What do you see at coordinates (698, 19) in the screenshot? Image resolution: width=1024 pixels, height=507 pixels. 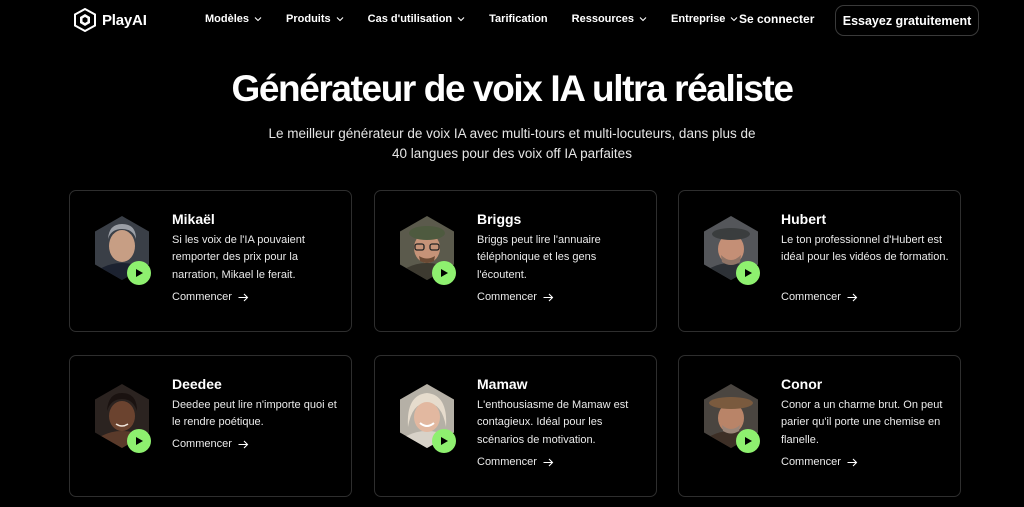 I see `nav-item-label: Entreprise` at bounding box center [698, 19].